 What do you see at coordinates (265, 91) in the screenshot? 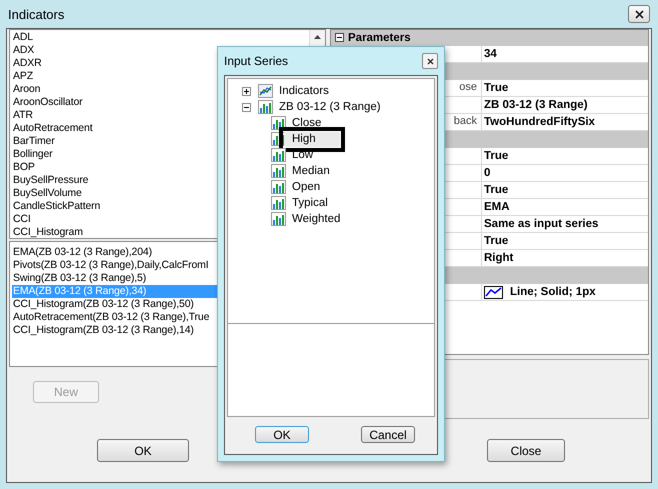
I see `line-chart-icon` at bounding box center [265, 91].